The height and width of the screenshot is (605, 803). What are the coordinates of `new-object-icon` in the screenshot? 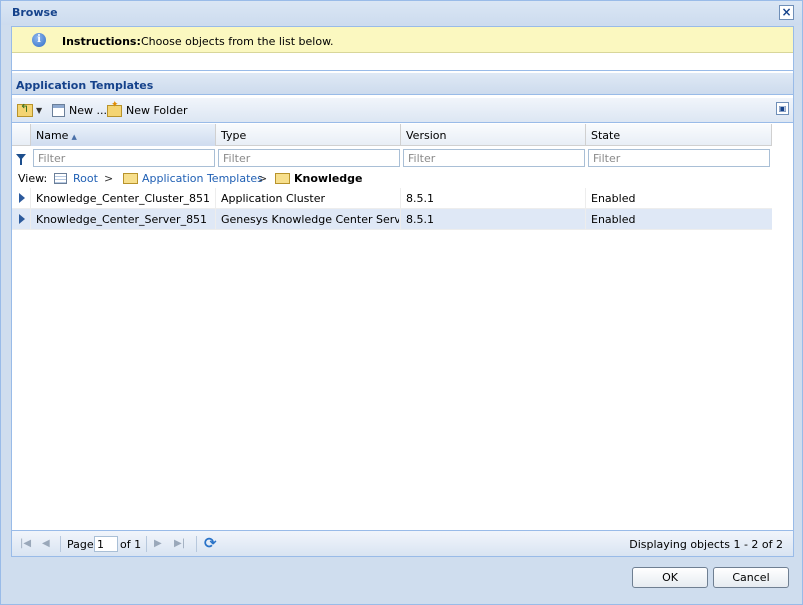 It's located at (58, 110).